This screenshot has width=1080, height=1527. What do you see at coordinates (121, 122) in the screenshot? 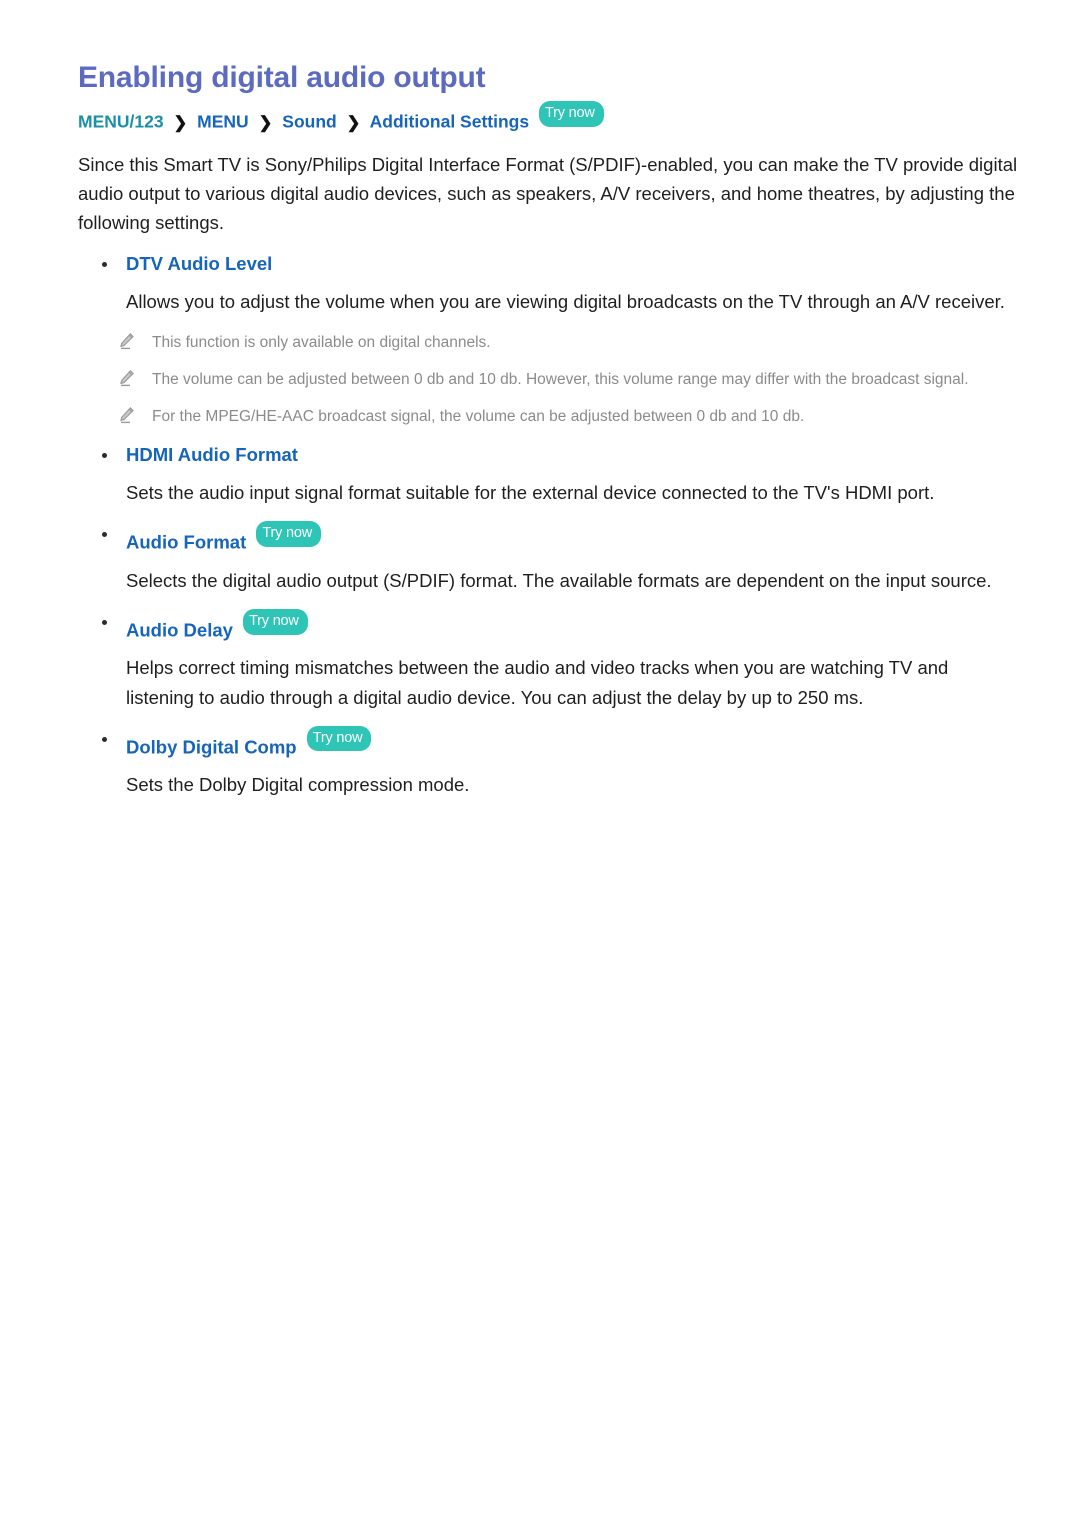
I see `breadcrumb-item-menu123: MENU/123` at bounding box center [121, 122].